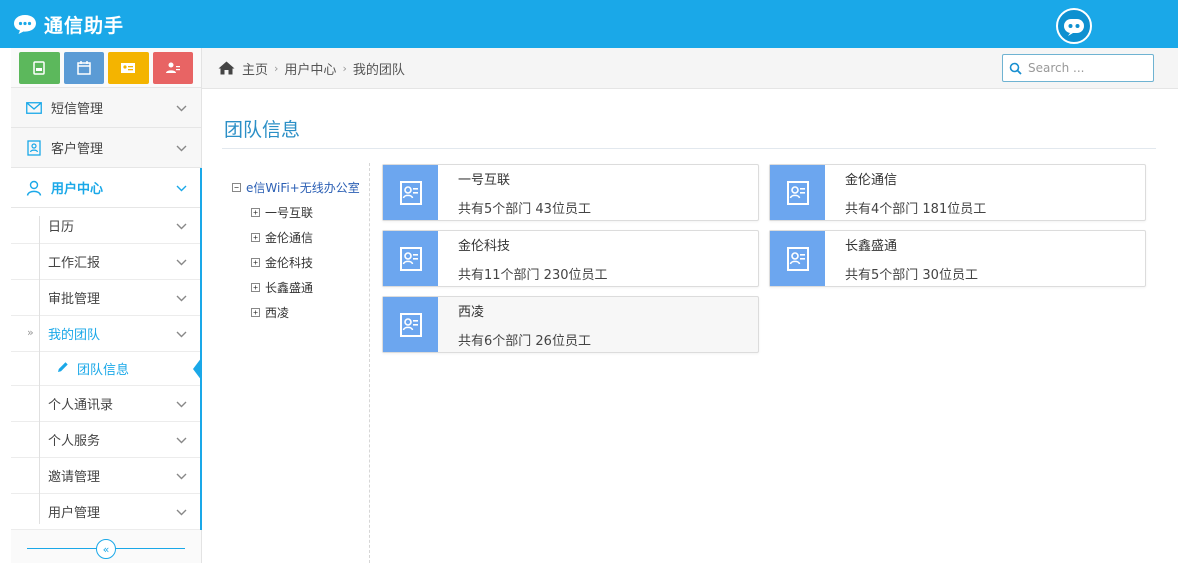 The image size is (1178, 563). Describe the element at coordinates (30, 332) in the screenshot. I see `double-chevron-right-icon: »` at that location.